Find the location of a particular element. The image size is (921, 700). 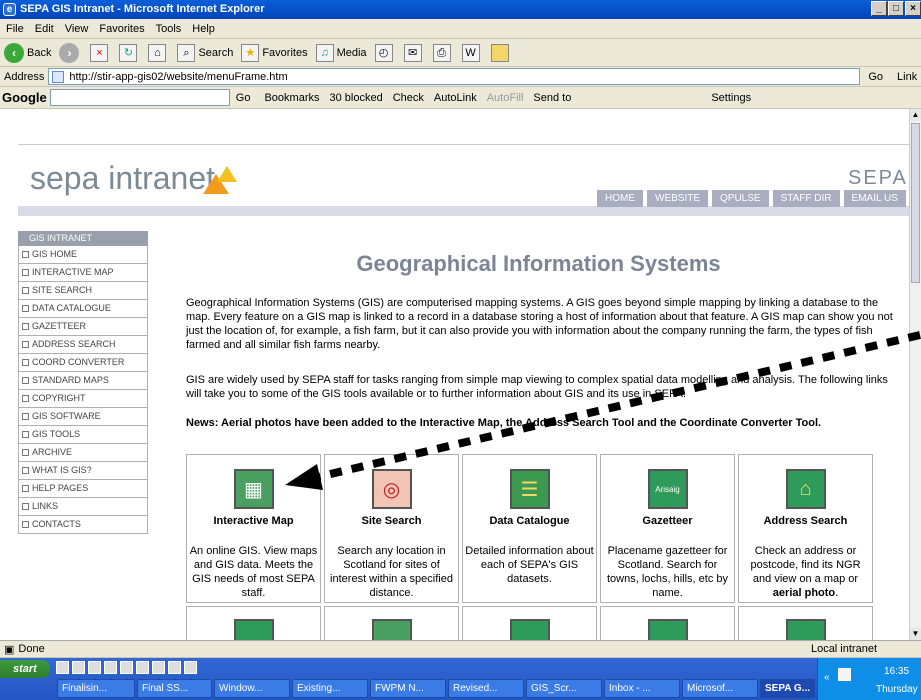

go-button: Go is located at coordinates (875, 77).